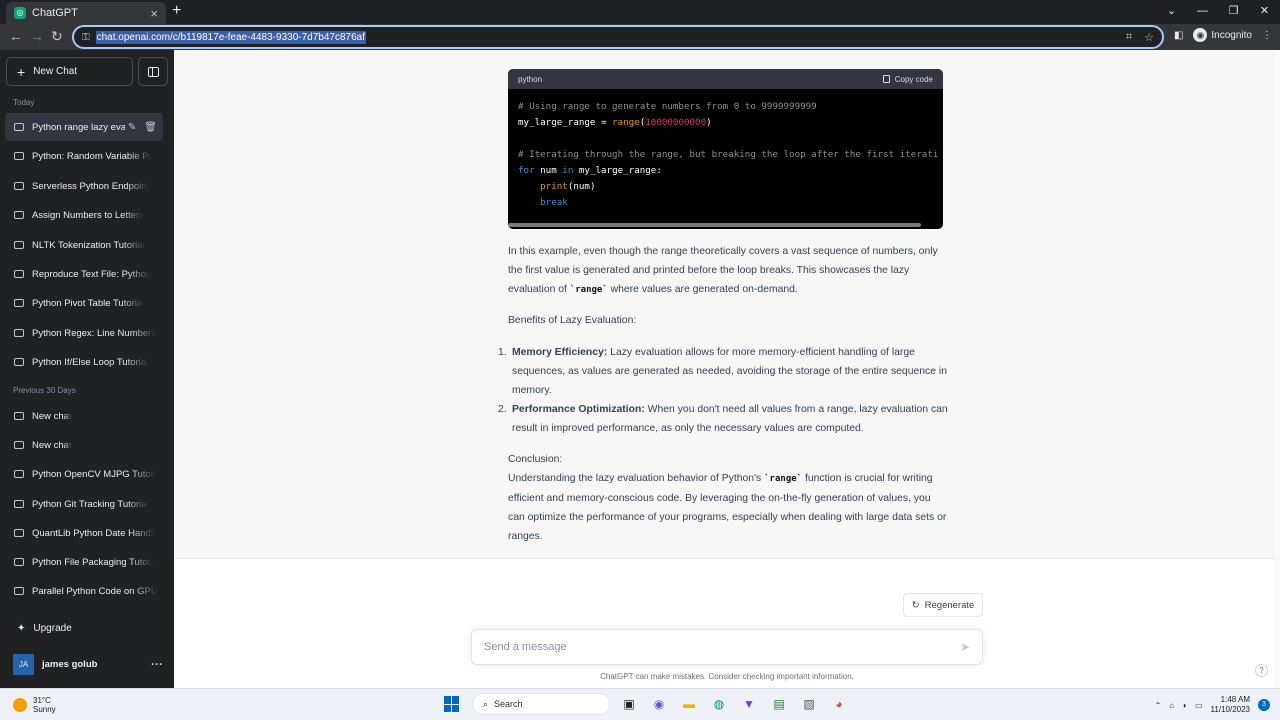  What do you see at coordinates (1264, 705) in the screenshot?
I see `notification-badge: 3` at bounding box center [1264, 705].